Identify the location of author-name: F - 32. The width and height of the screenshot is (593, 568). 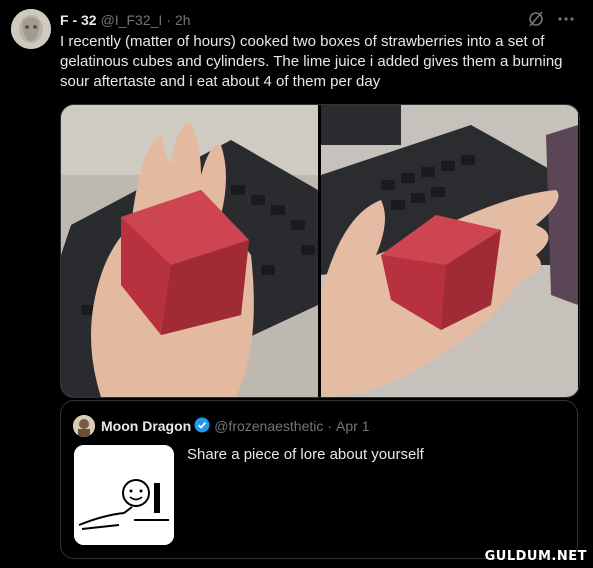
(78, 20).